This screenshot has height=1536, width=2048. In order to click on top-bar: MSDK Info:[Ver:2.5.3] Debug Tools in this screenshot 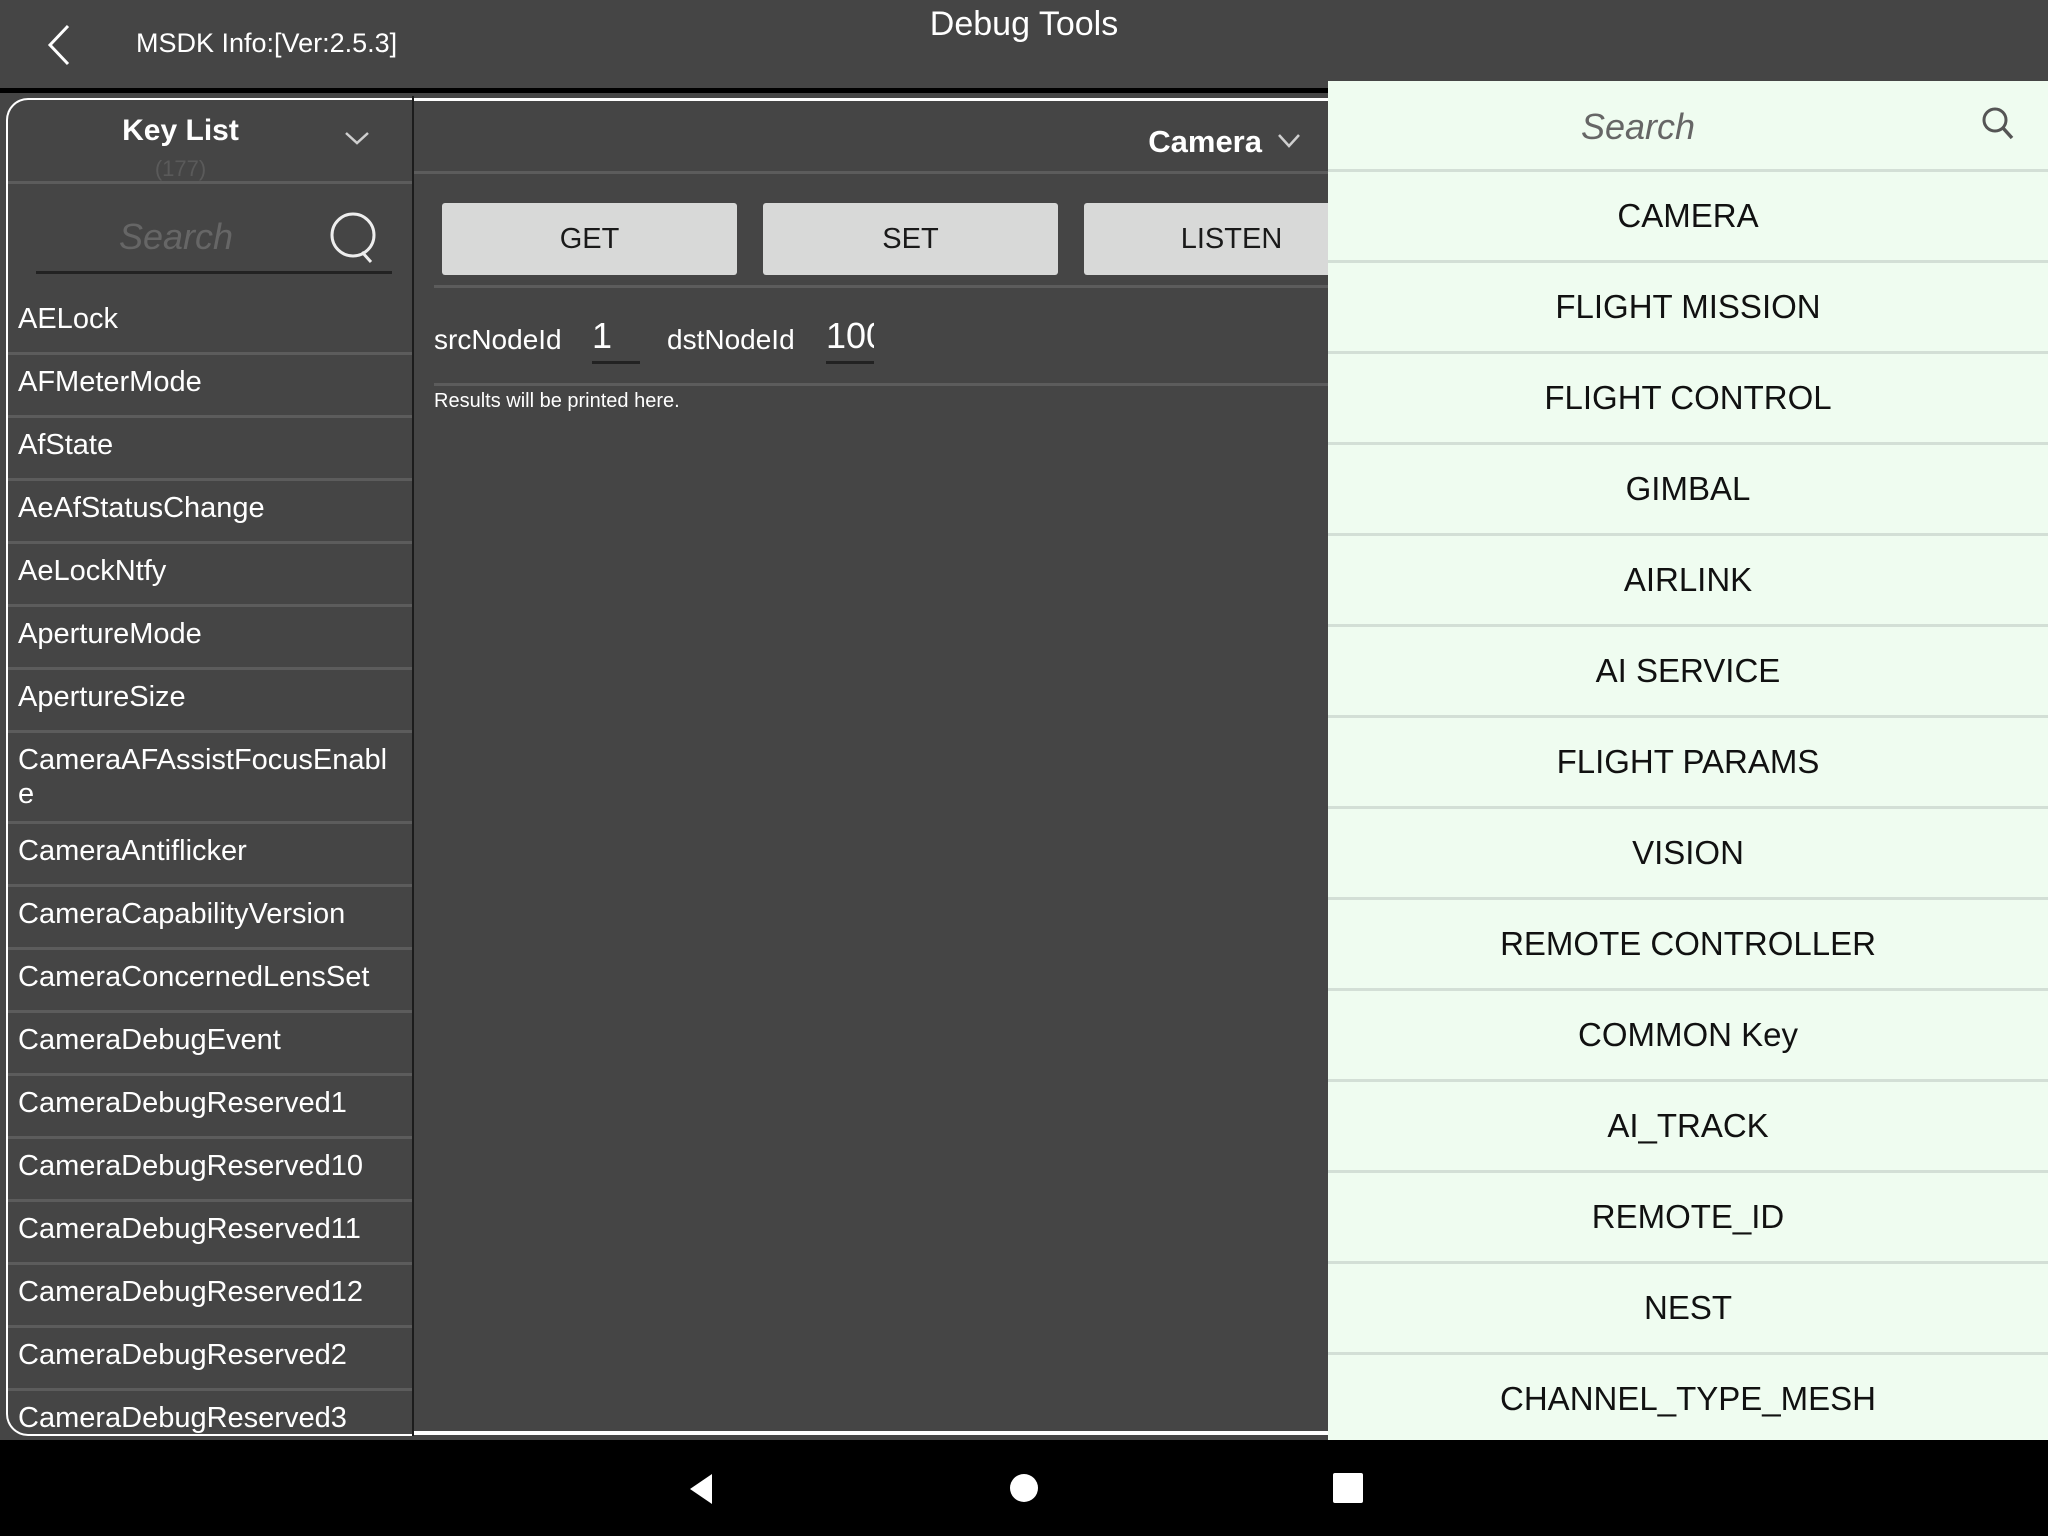, I will do `click(1024, 44)`.